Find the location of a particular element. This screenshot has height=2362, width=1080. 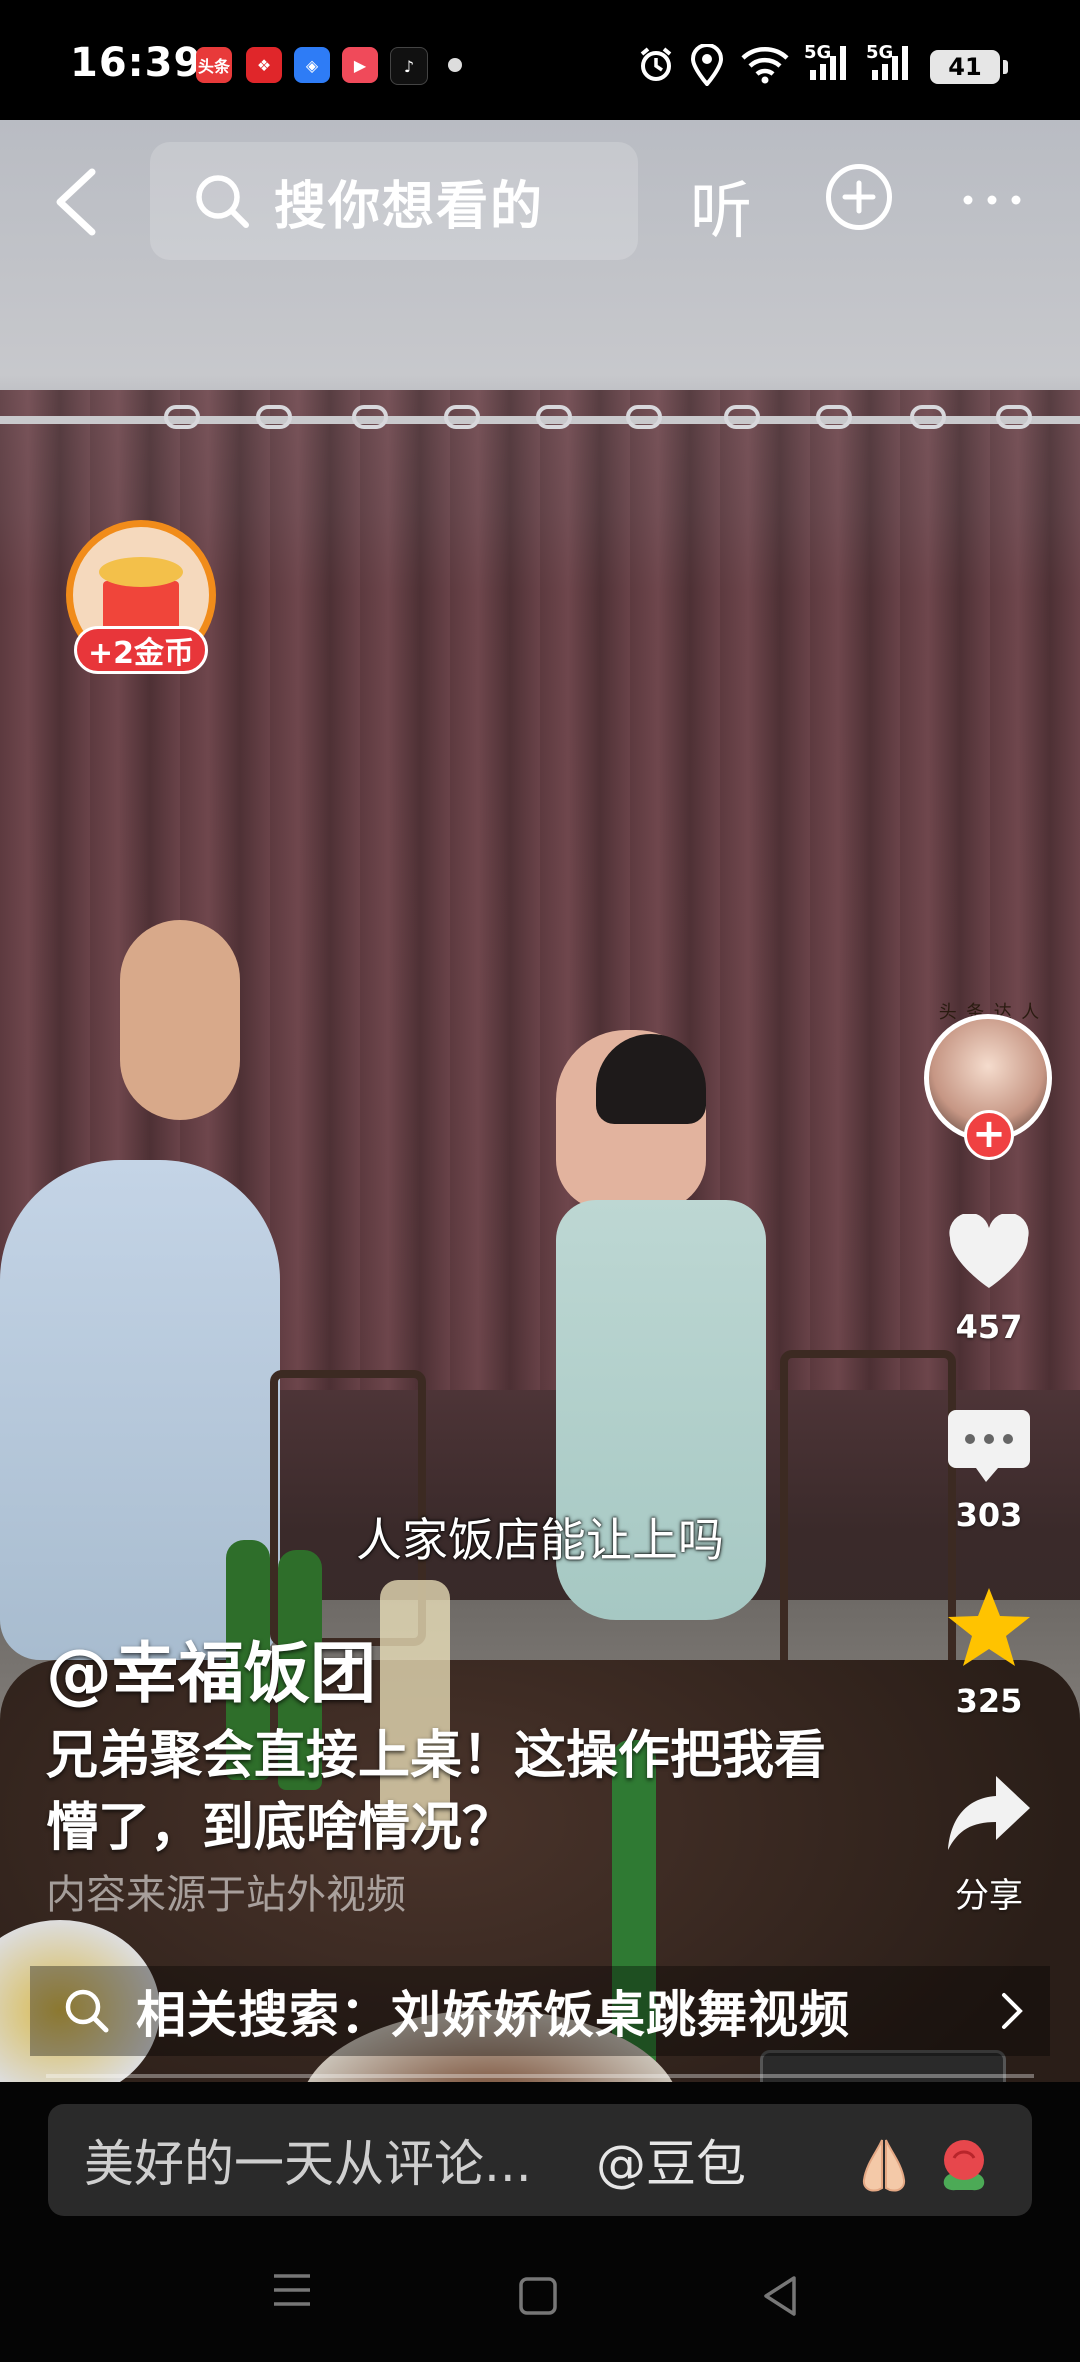

listen-button: 听 is located at coordinates (721, 205).